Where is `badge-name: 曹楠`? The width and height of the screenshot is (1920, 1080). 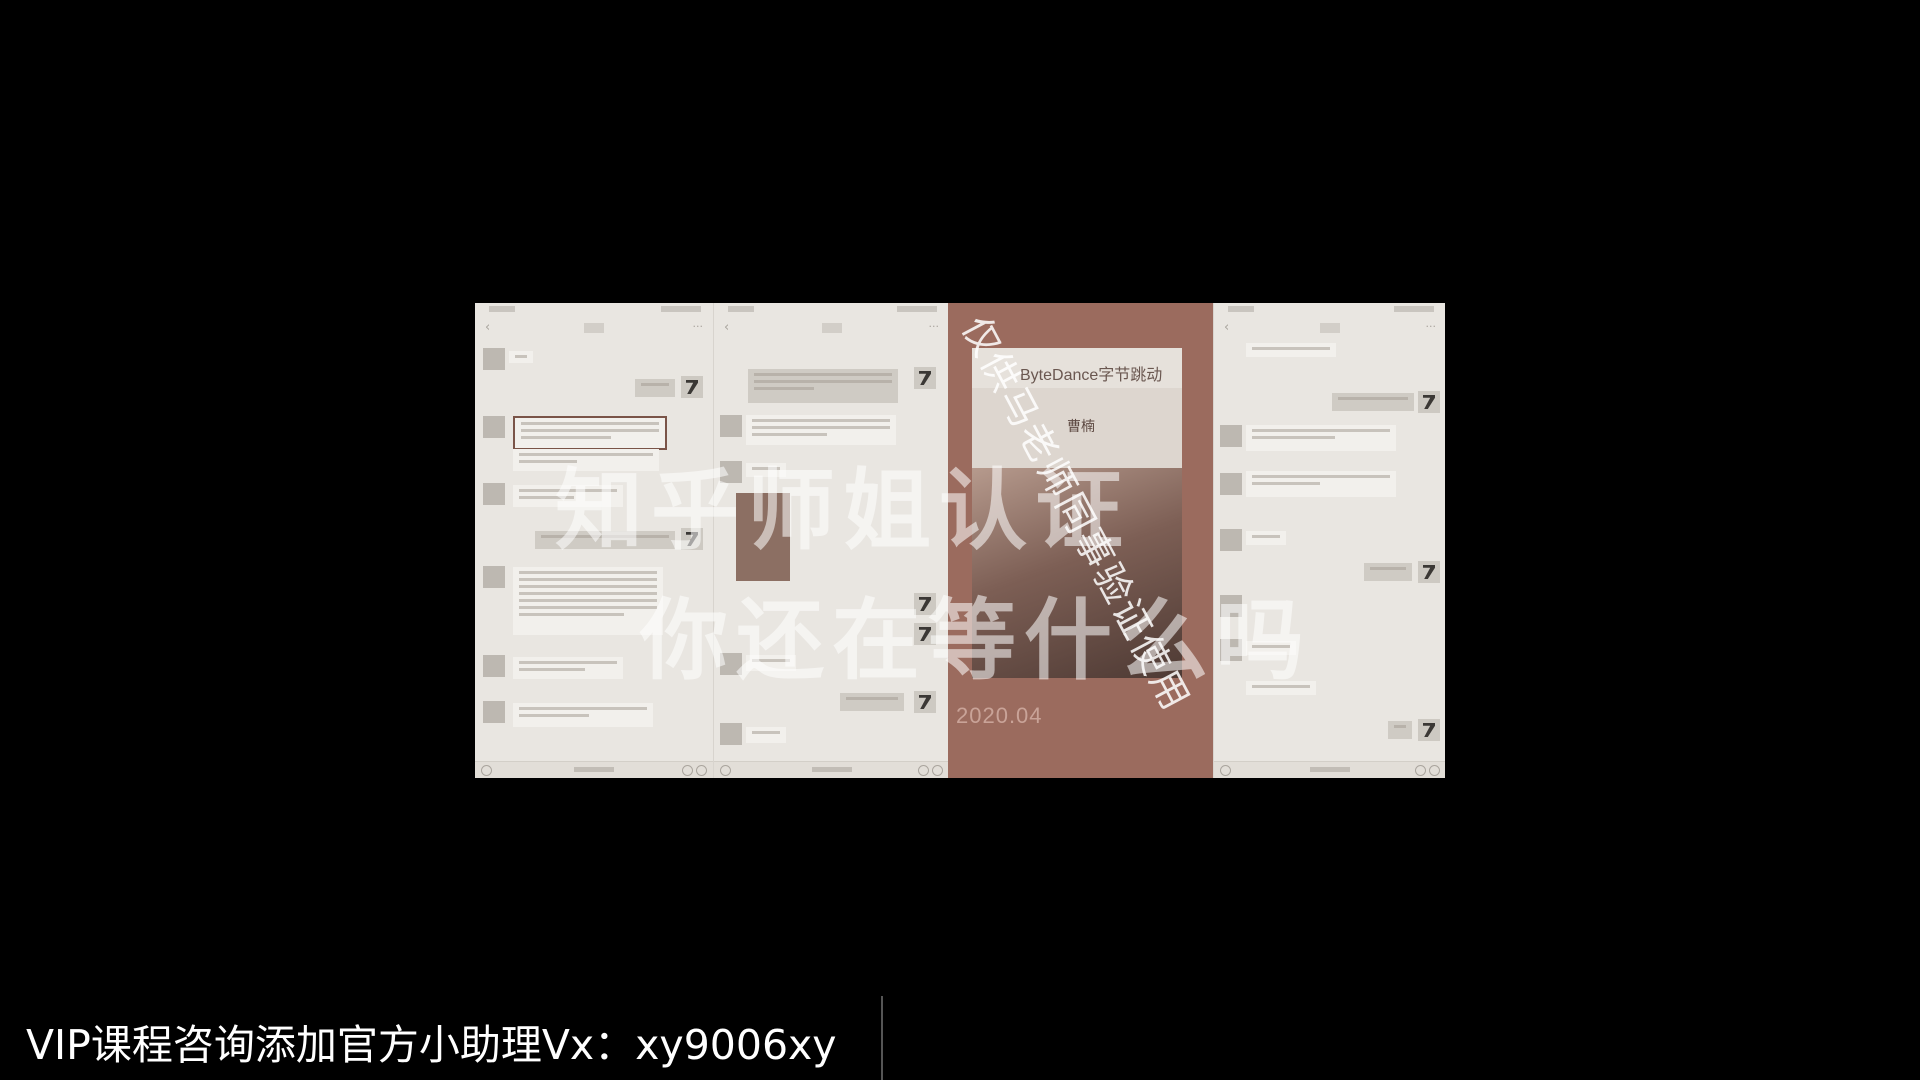
badge-name: 曹楠 is located at coordinates (1081, 427).